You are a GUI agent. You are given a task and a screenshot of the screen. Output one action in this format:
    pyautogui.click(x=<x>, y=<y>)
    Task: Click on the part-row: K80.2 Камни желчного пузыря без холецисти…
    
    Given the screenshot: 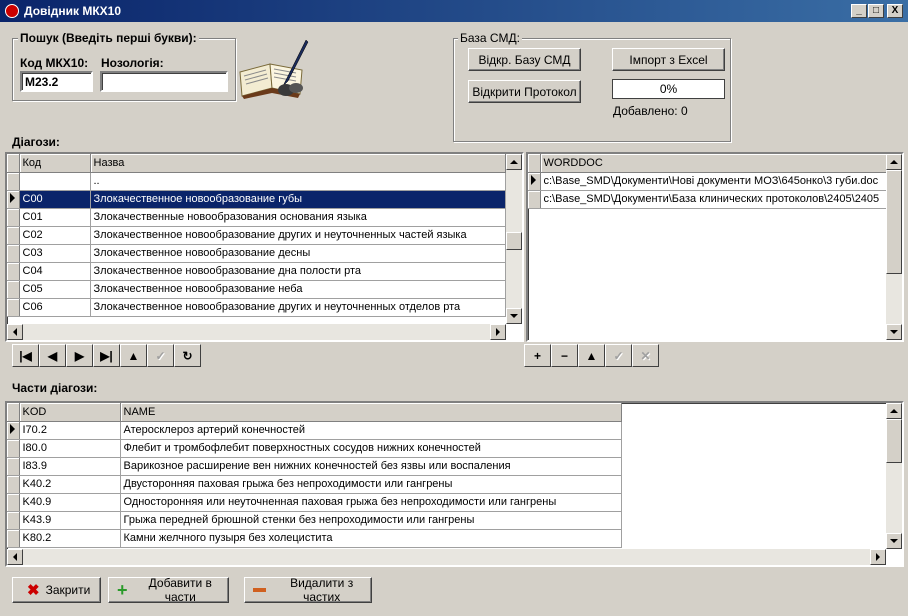 What is the action you would take?
    pyautogui.click(x=314, y=538)
    